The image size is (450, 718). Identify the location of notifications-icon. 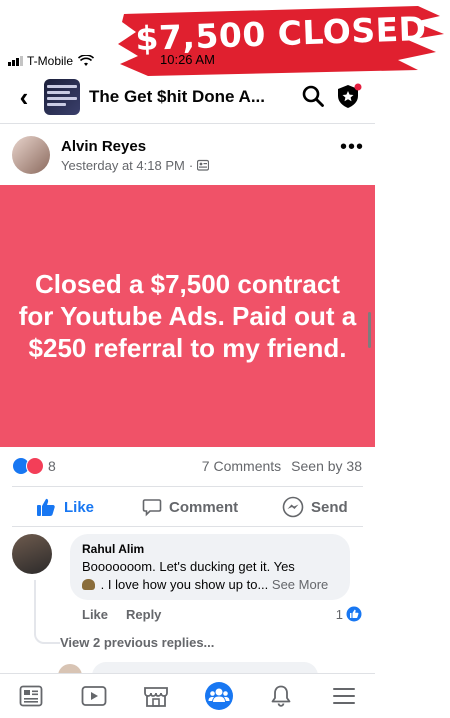
(281, 696).